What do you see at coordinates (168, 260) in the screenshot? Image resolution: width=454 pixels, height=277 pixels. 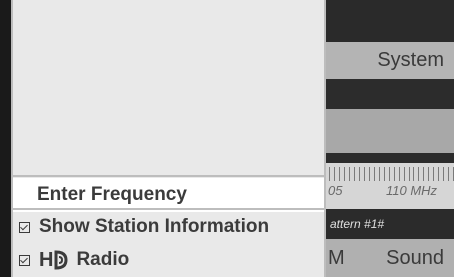 I see `menu-item-hd-radio: H Radio` at bounding box center [168, 260].